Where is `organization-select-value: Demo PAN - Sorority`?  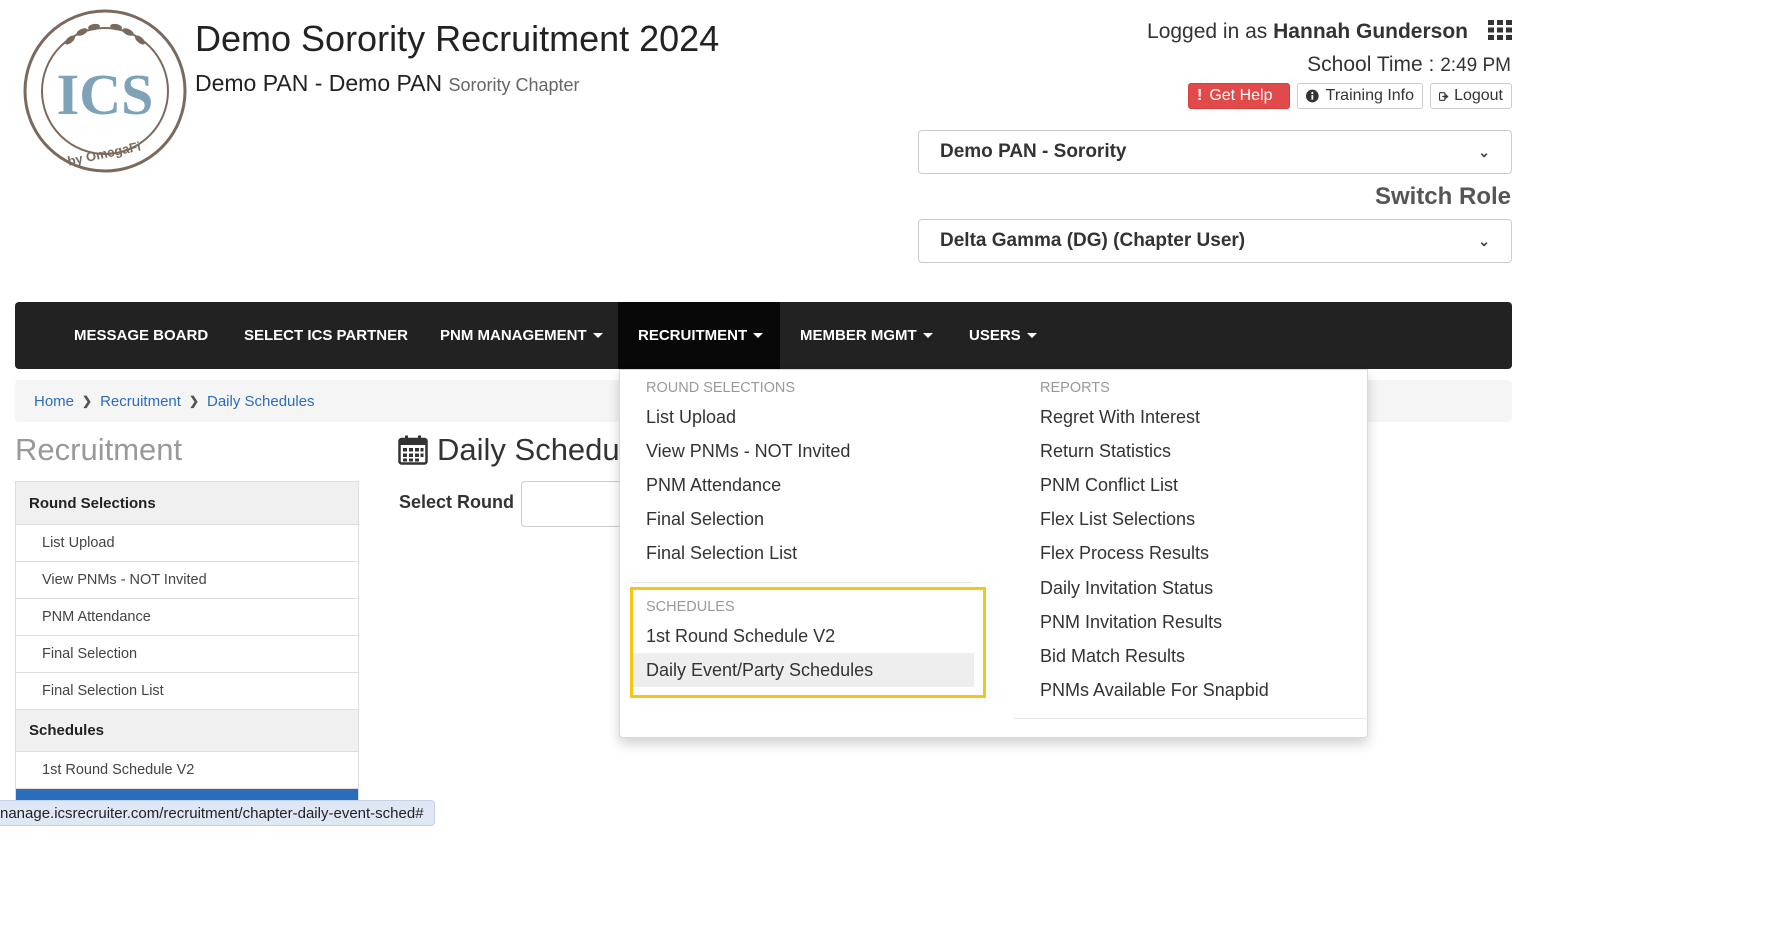 organization-select-value: Demo PAN - Sorority is located at coordinates (1033, 151).